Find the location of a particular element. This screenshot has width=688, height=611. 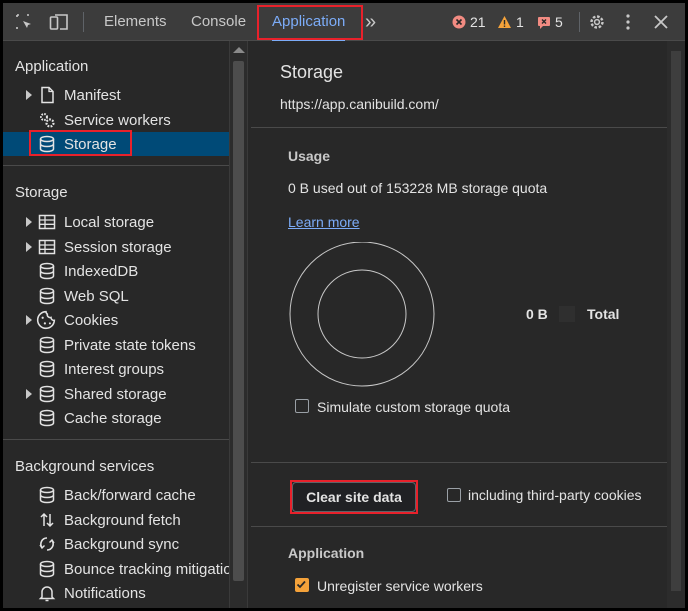

sidebar-item-indexeddb: IndexedDB is located at coordinates (116, 271).